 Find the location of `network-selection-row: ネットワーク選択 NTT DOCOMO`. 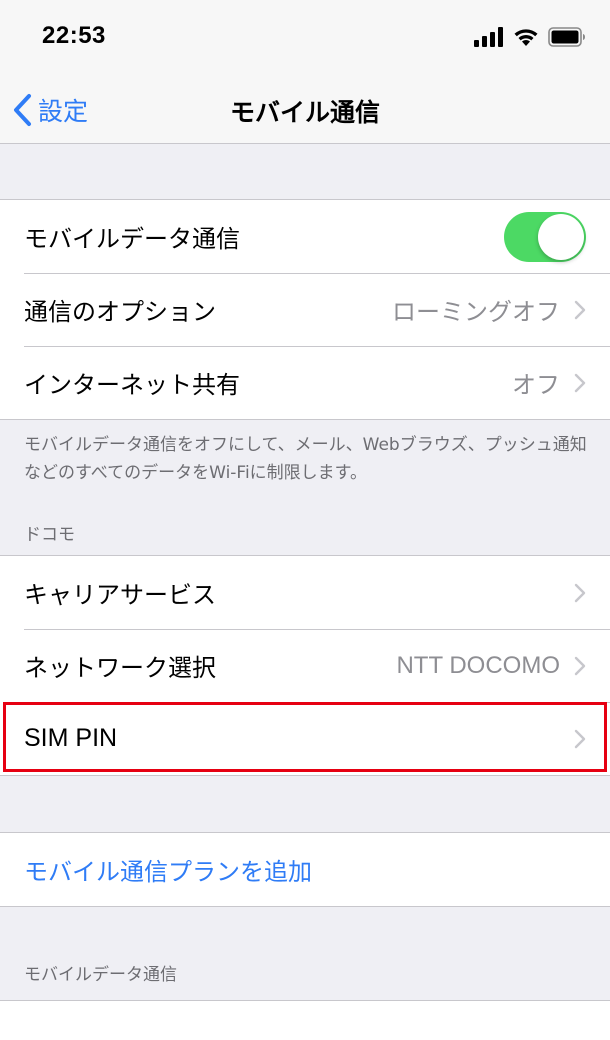

network-selection-row: ネットワーク選択 NTT DOCOMO is located at coordinates (305, 665).